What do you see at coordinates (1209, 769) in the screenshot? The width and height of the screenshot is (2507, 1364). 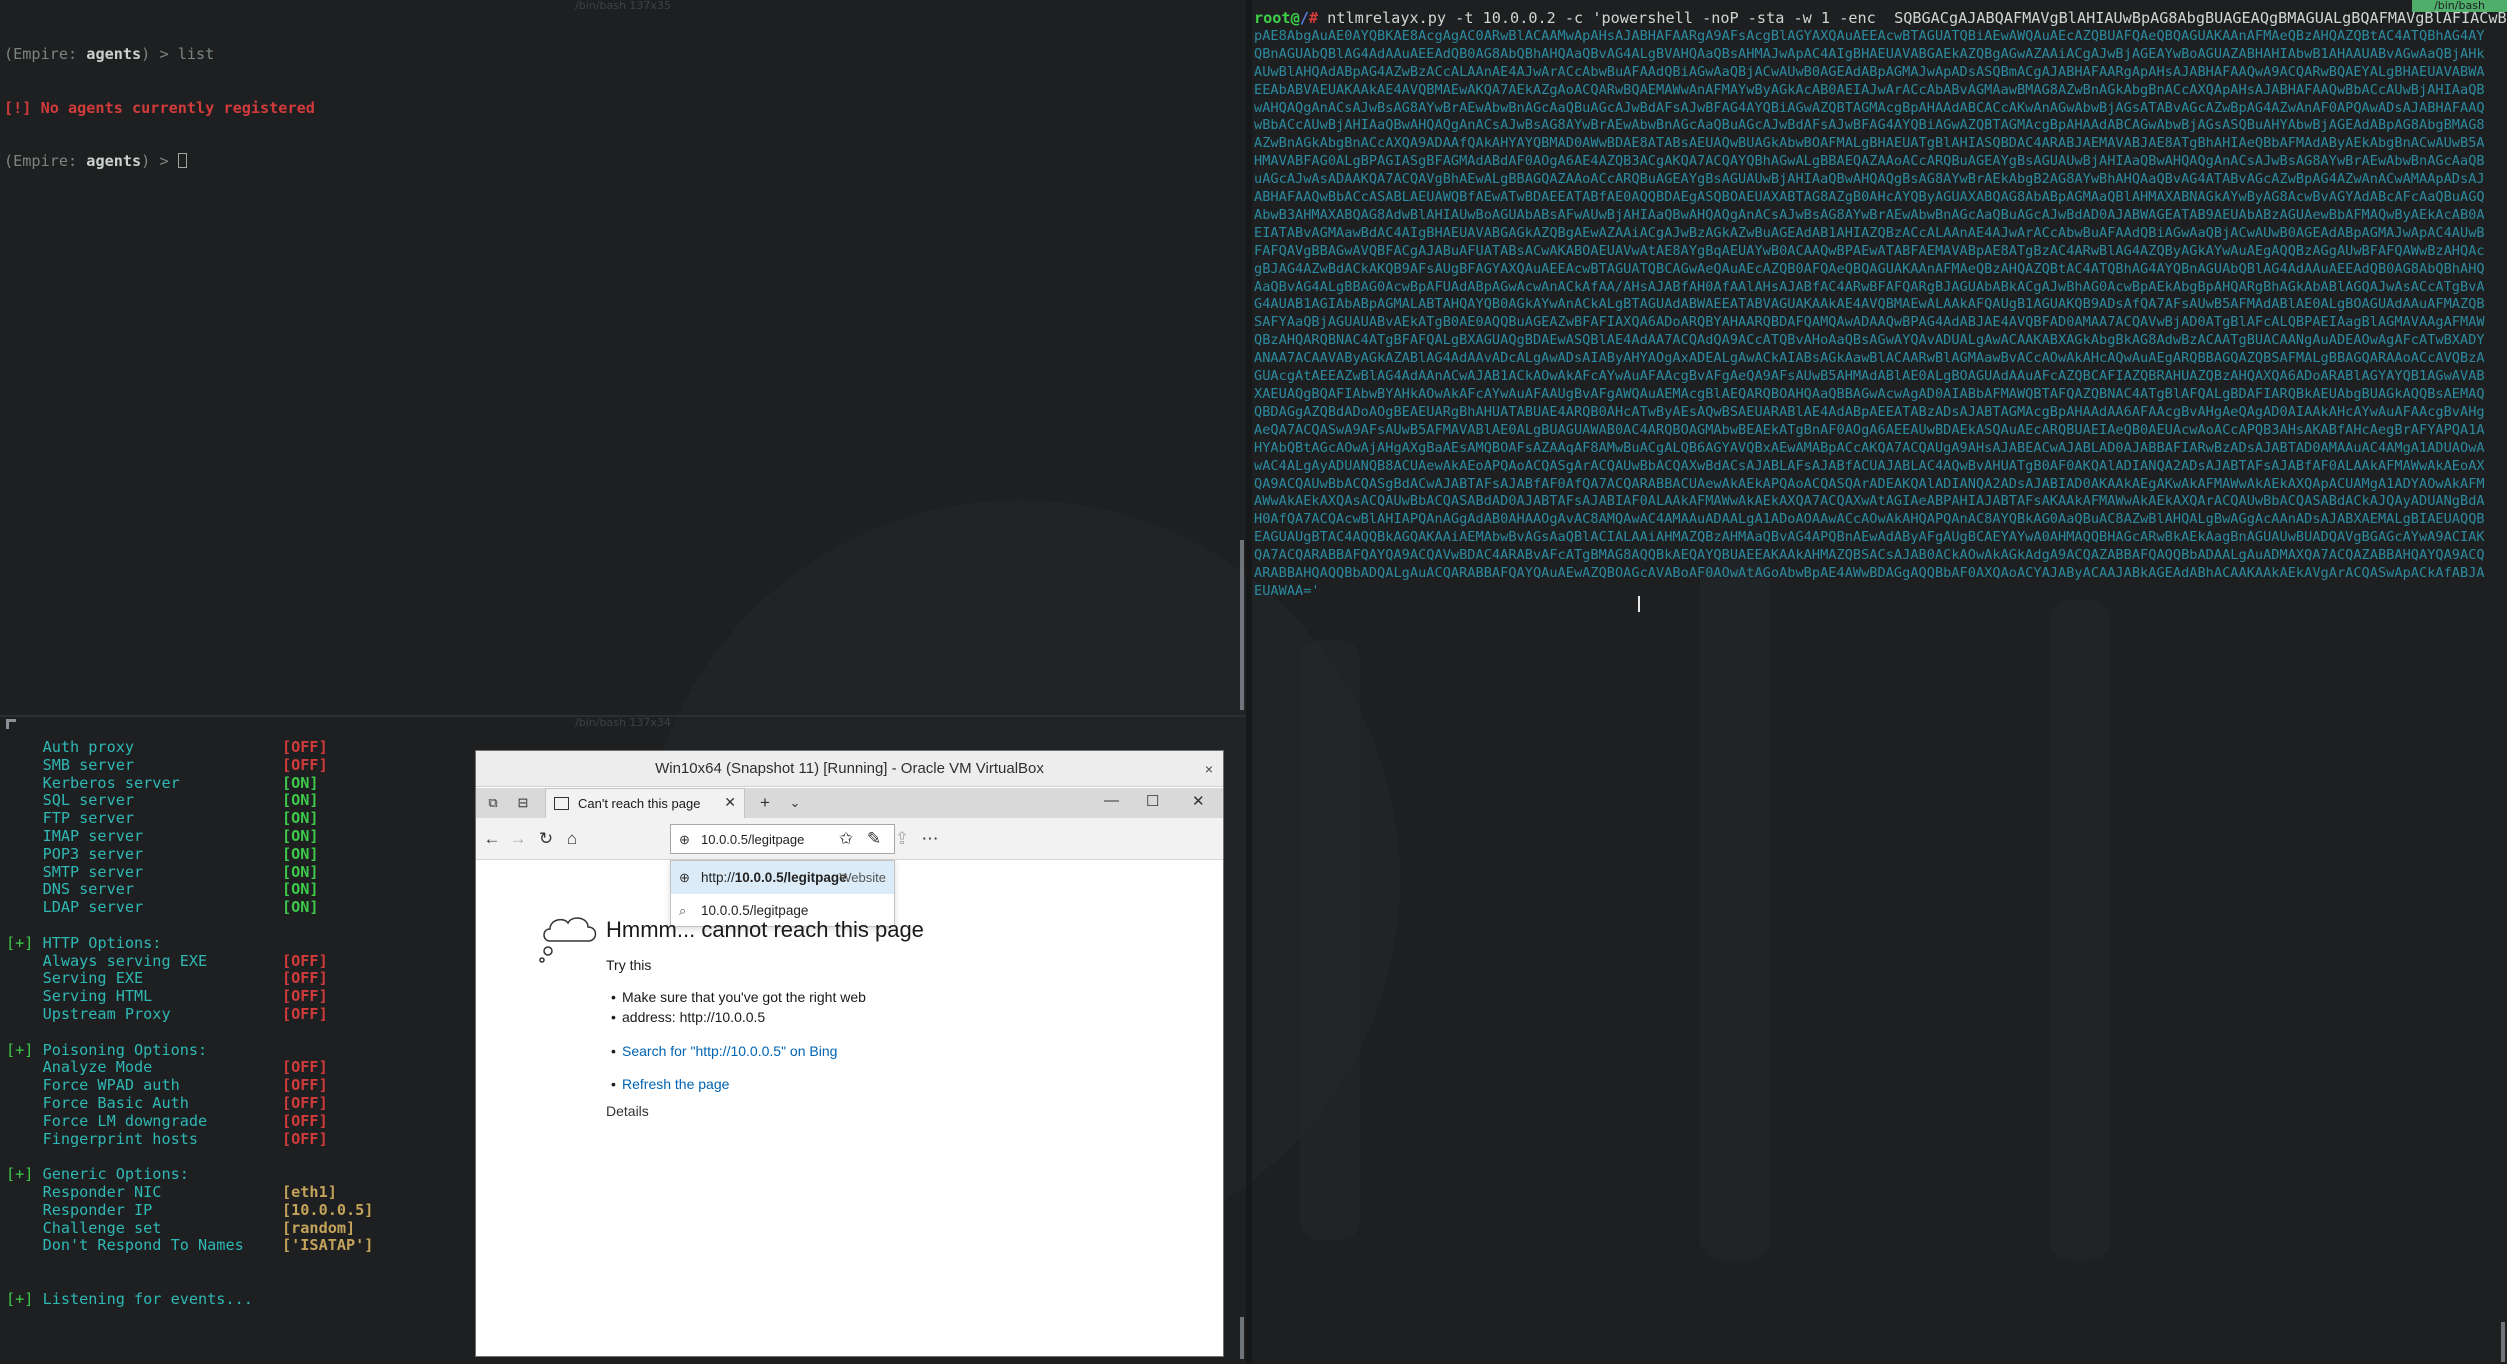 I see `window-close-button: ×` at bounding box center [1209, 769].